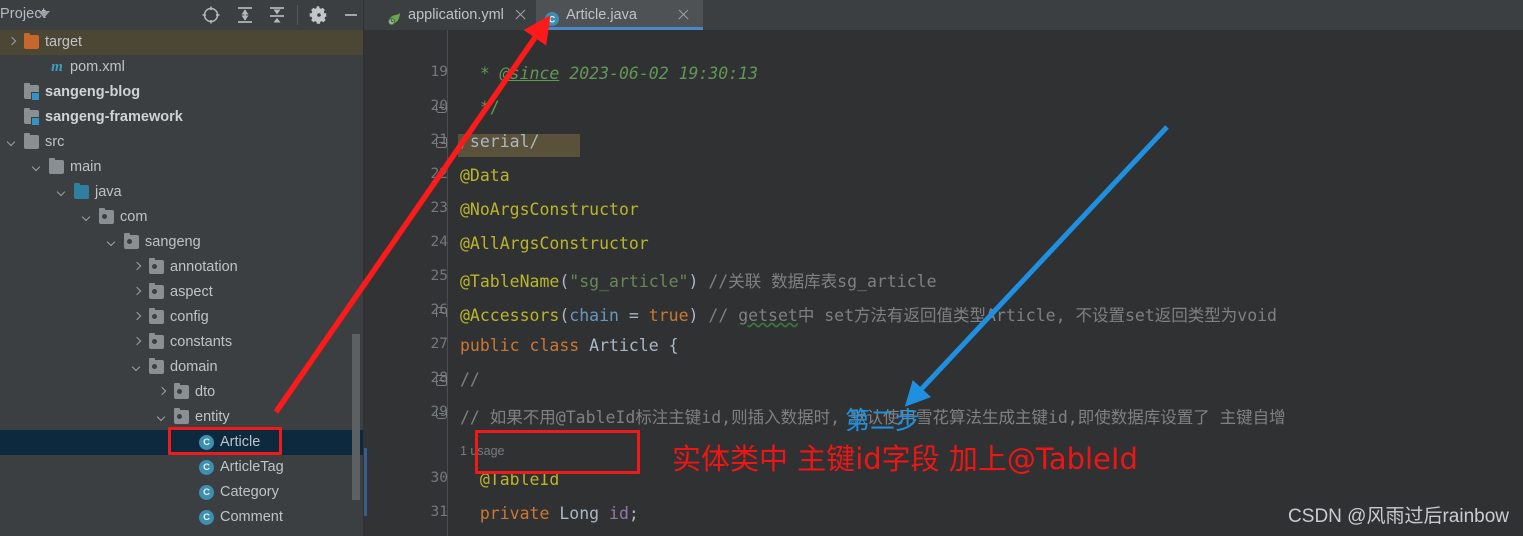  Describe the element at coordinates (485, 175) in the screenshot. I see `code-line: @Data` at that location.